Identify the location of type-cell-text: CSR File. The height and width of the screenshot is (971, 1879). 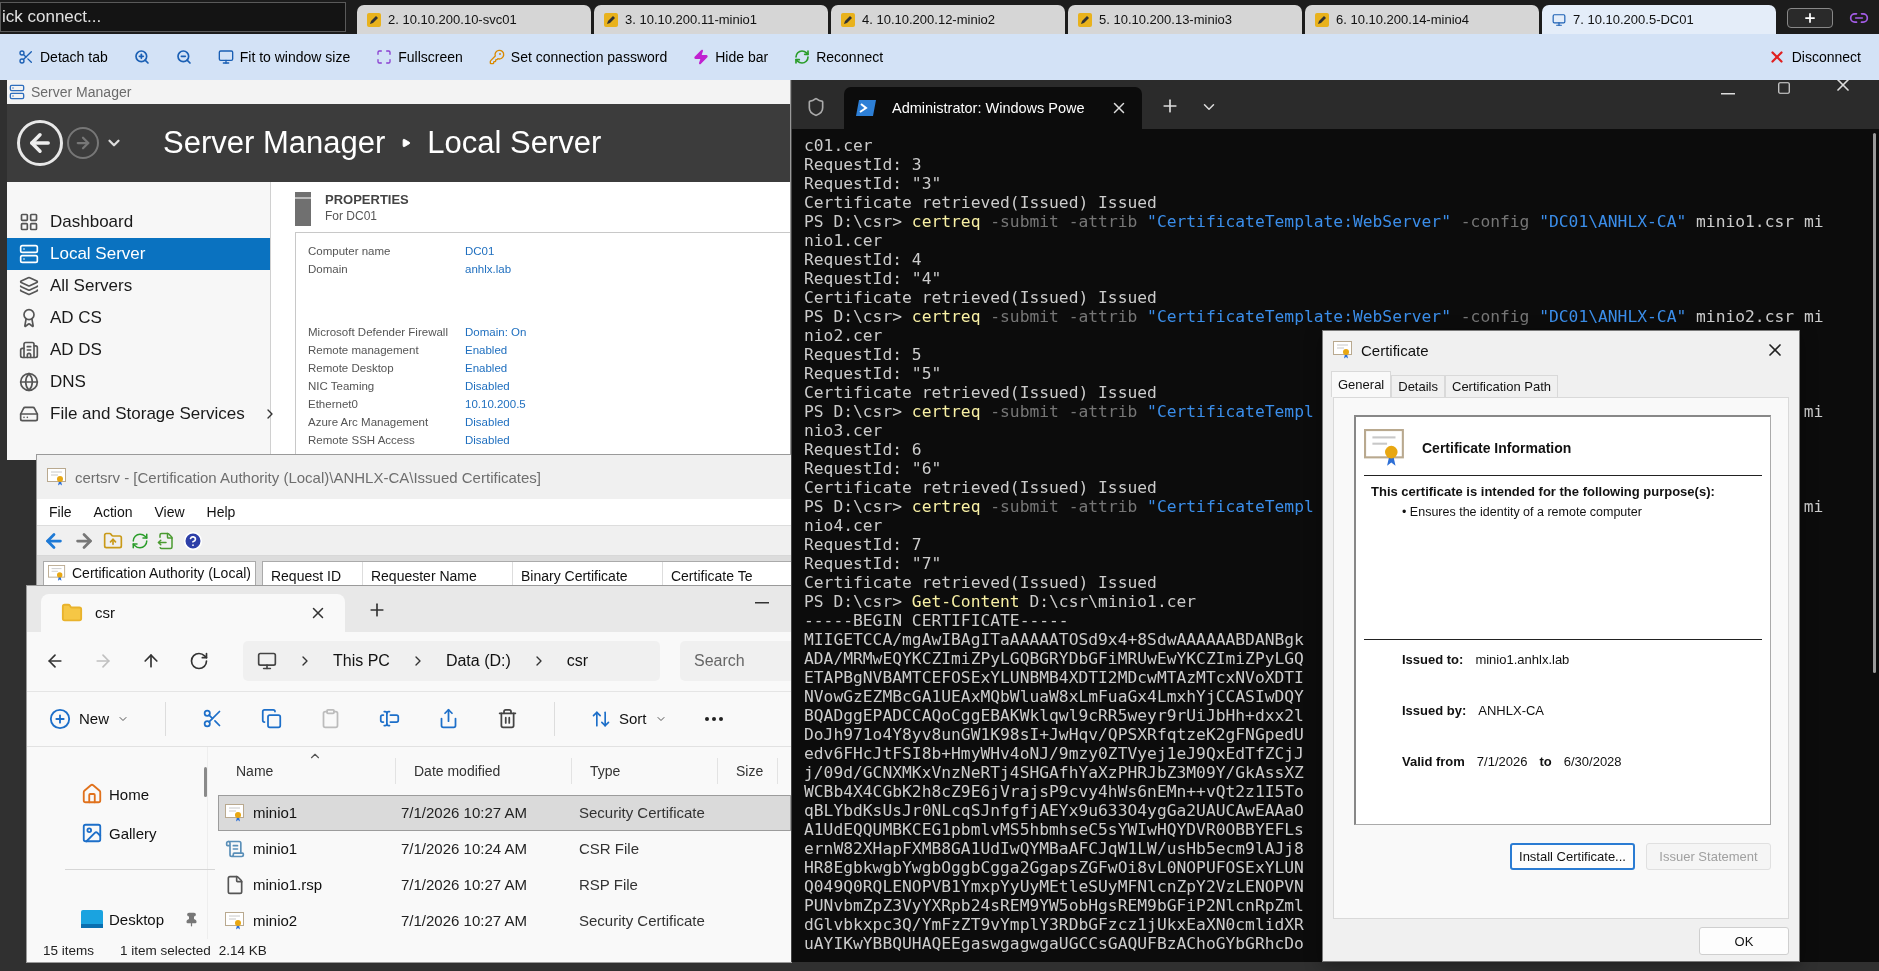
(609, 848).